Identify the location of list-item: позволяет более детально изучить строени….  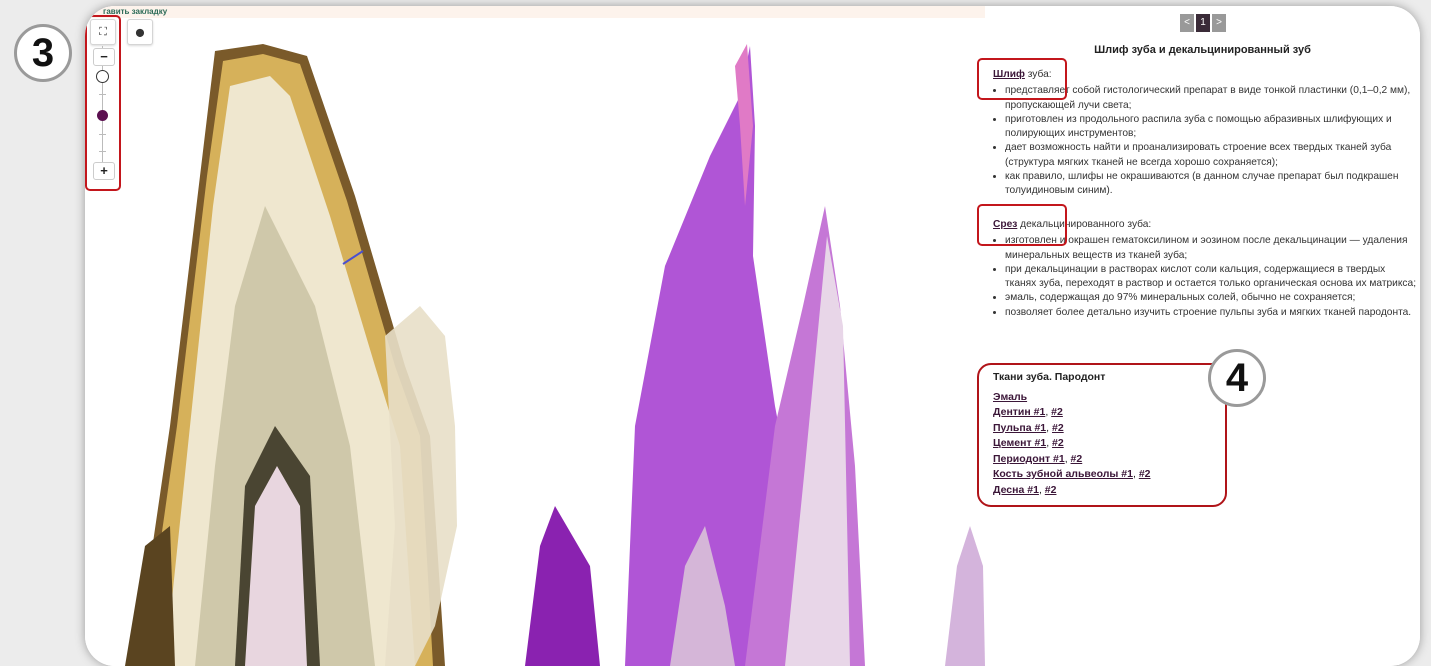
(1211, 313).